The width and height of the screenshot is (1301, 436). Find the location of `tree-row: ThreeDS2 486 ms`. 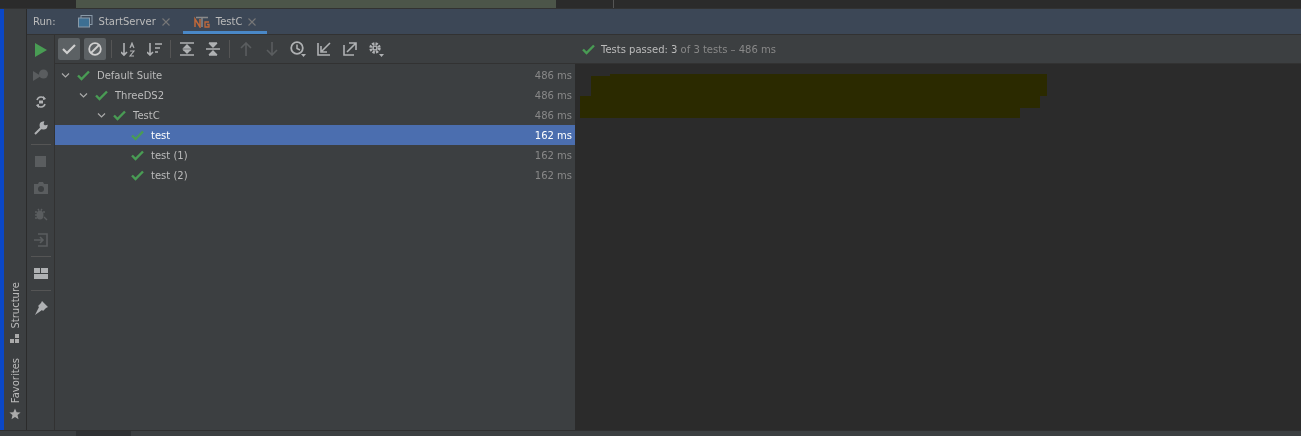

tree-row: ThreeDS2 486 ms is located at coordinates (315, 95).